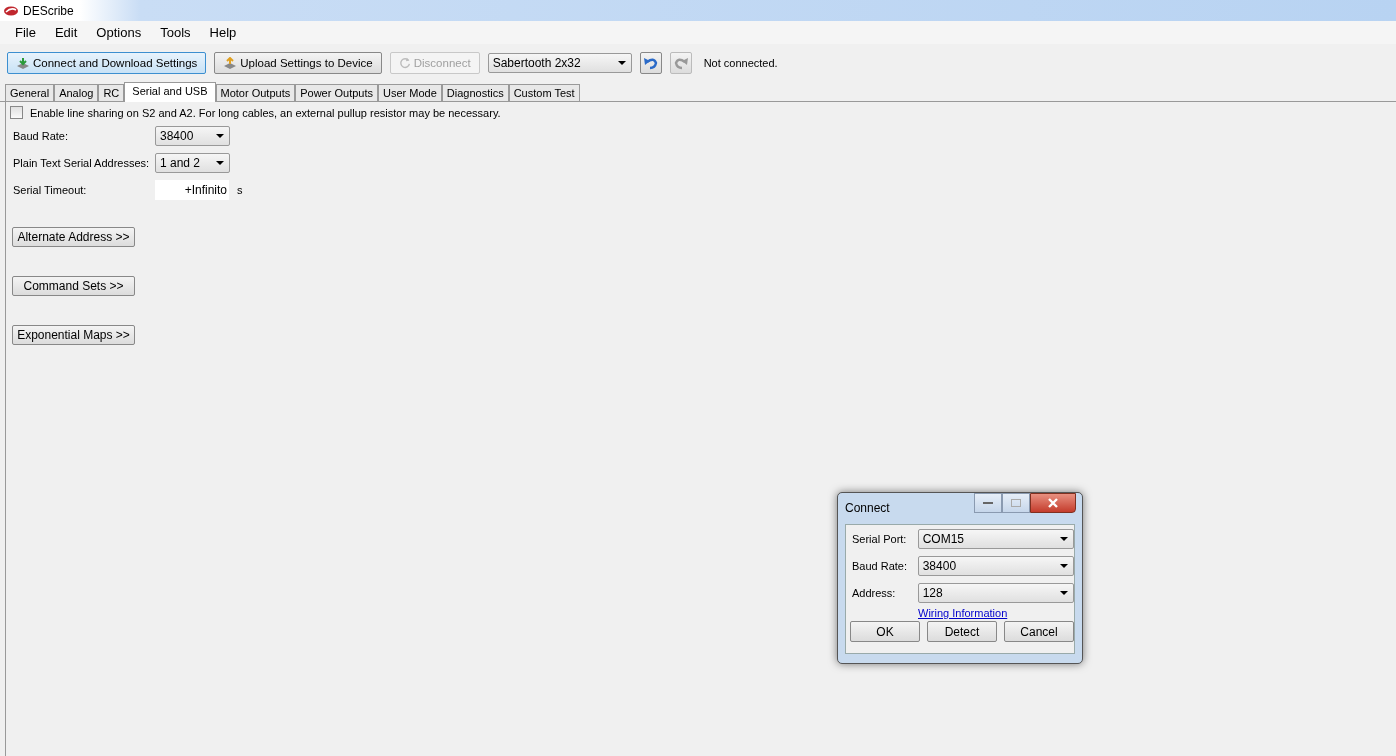 The image size is (1396, 756). Describe the element at coordinates (107, 63) in the screenshot. I see `toolbar-button: Connect and Download Settings` at that location.